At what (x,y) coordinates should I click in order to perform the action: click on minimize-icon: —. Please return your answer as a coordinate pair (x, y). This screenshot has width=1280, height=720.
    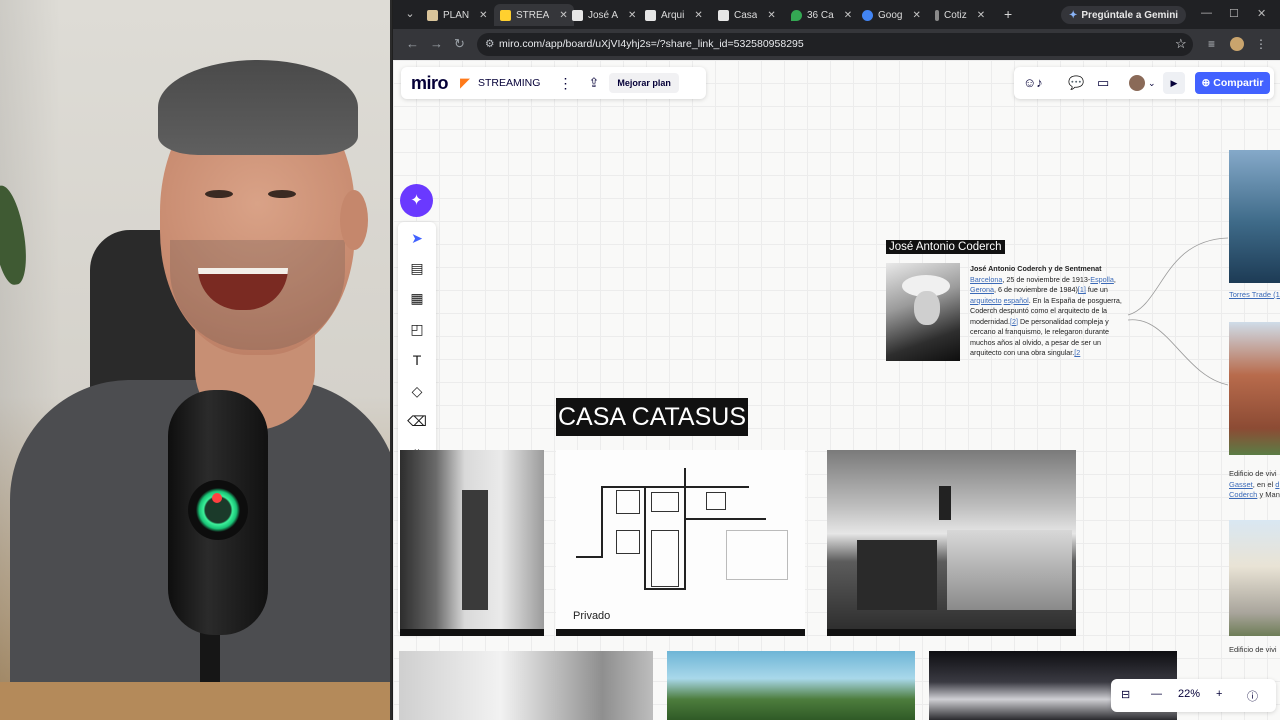
    Looking at the image, I should click on (1206, 13).